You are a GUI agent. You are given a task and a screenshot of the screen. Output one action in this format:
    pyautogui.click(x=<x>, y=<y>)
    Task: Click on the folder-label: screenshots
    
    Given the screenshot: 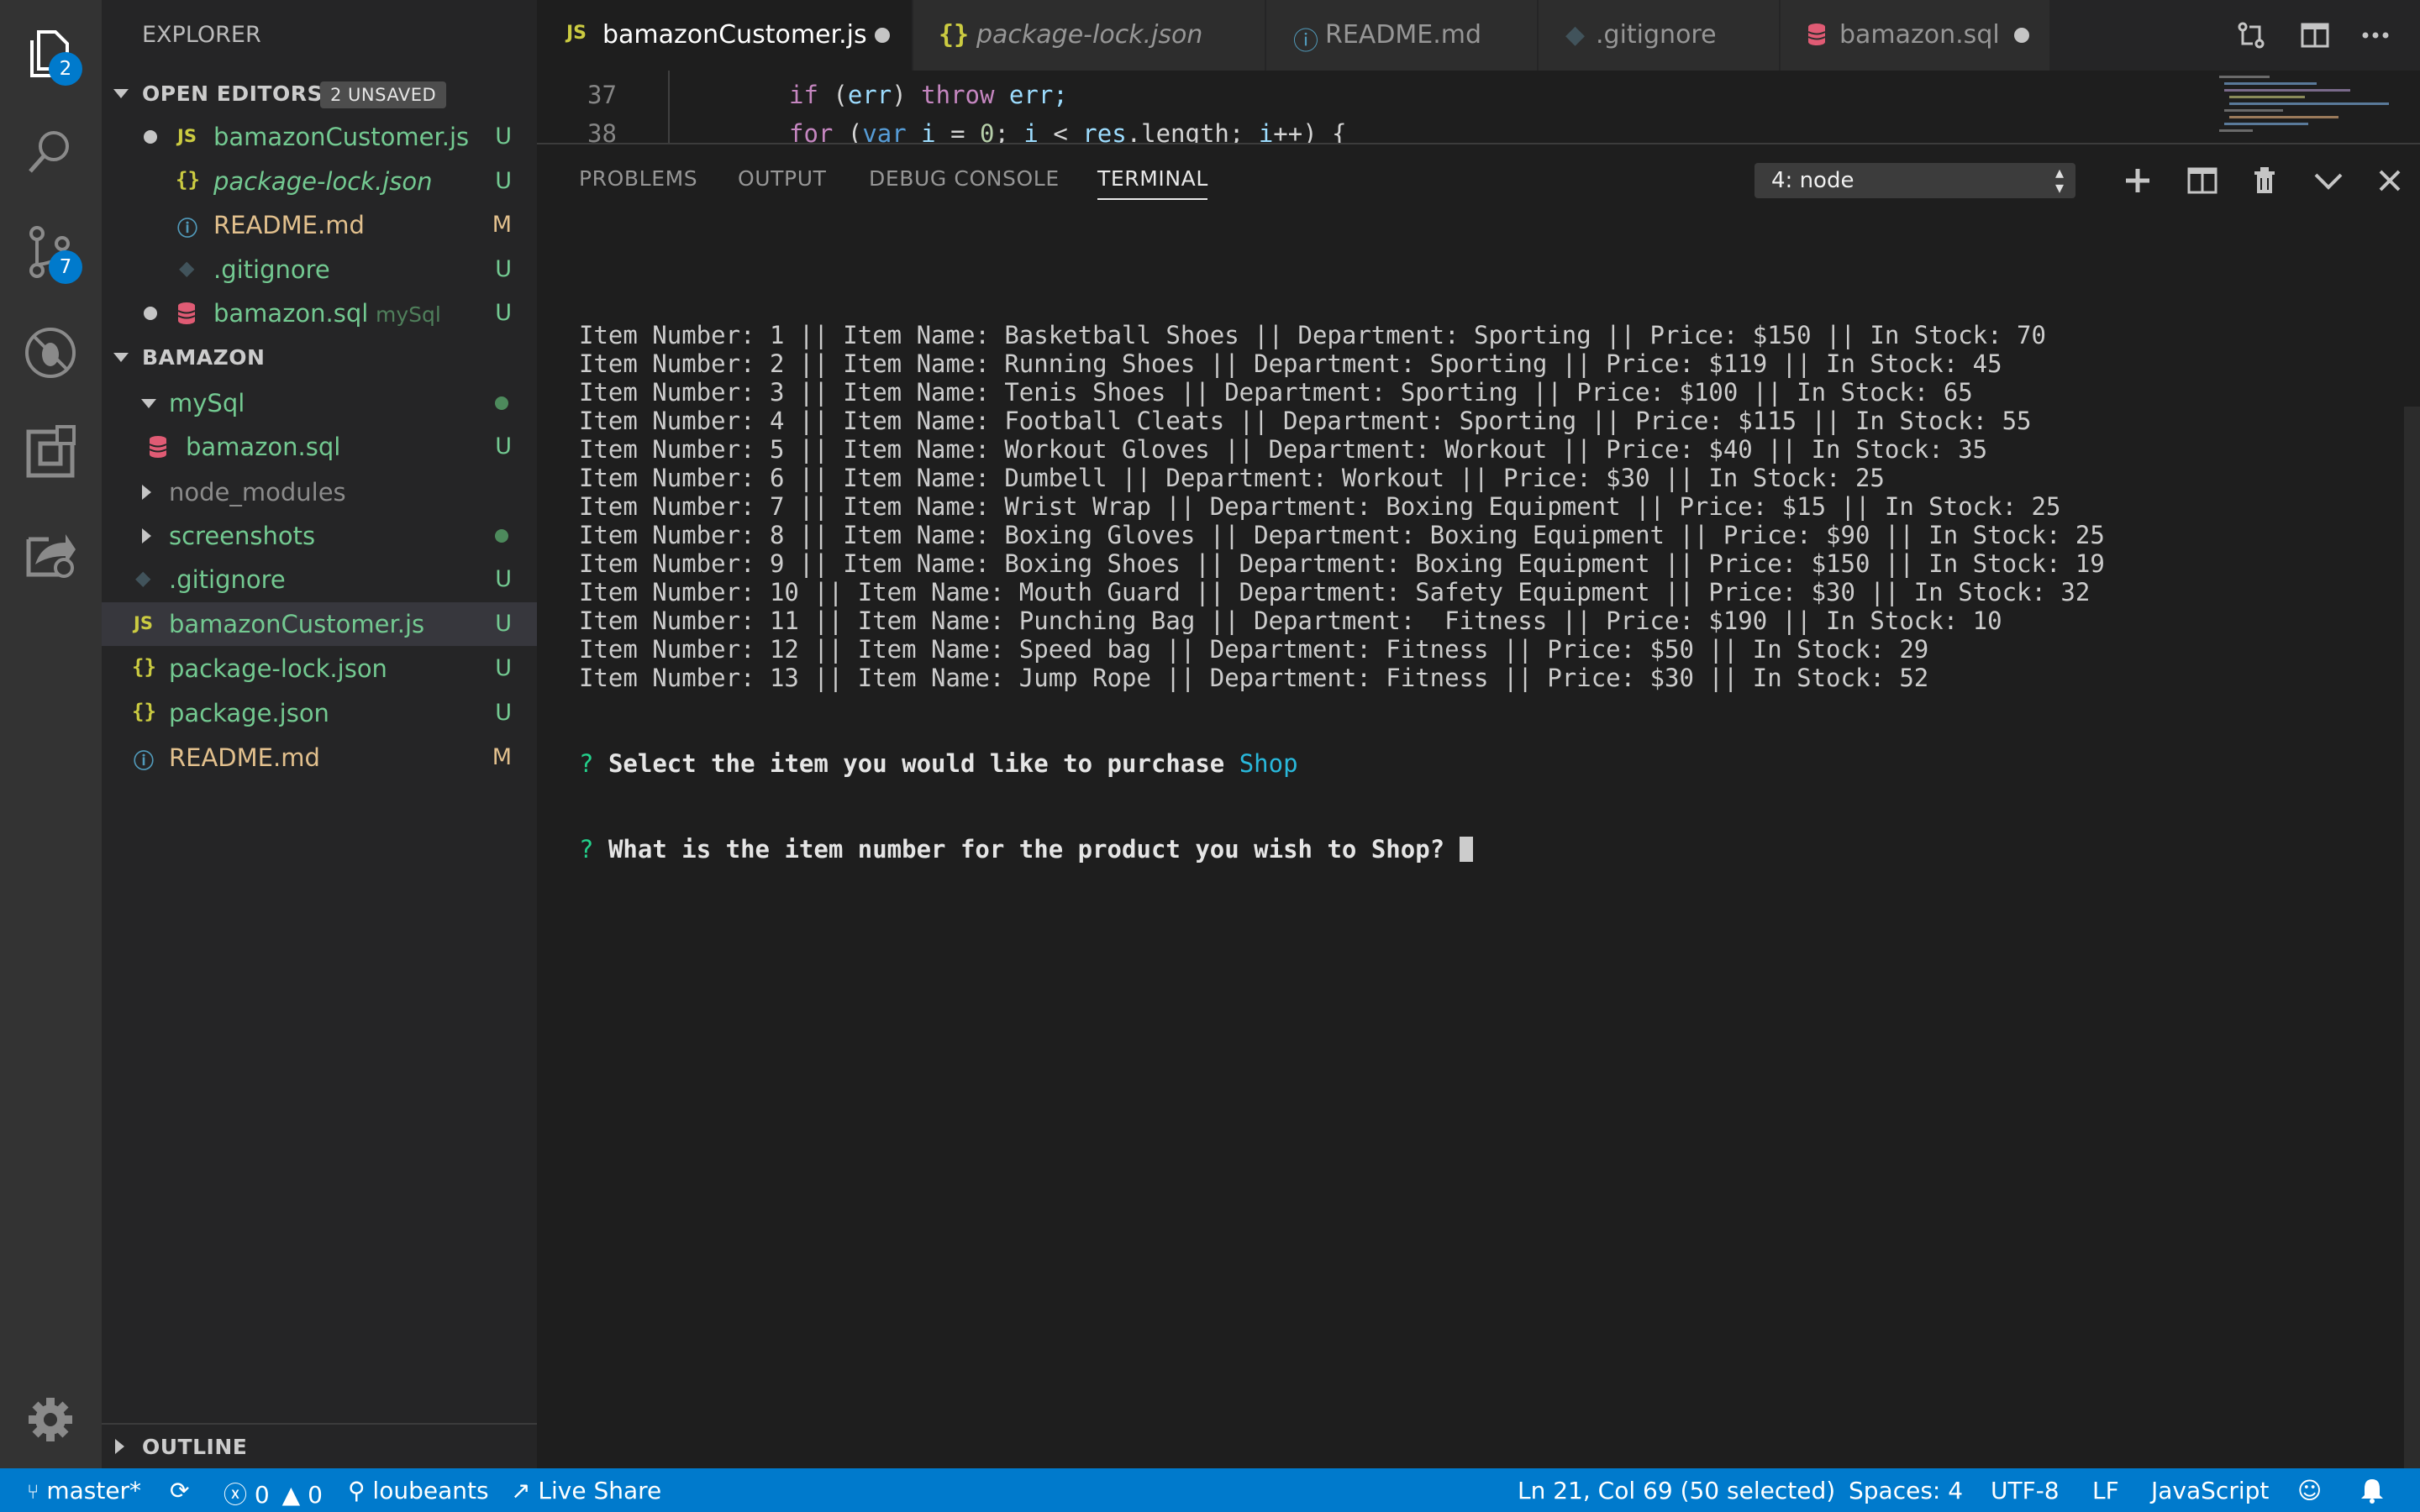 What is the action you would take?
    pyautogui.click(x=242, y=536)
    